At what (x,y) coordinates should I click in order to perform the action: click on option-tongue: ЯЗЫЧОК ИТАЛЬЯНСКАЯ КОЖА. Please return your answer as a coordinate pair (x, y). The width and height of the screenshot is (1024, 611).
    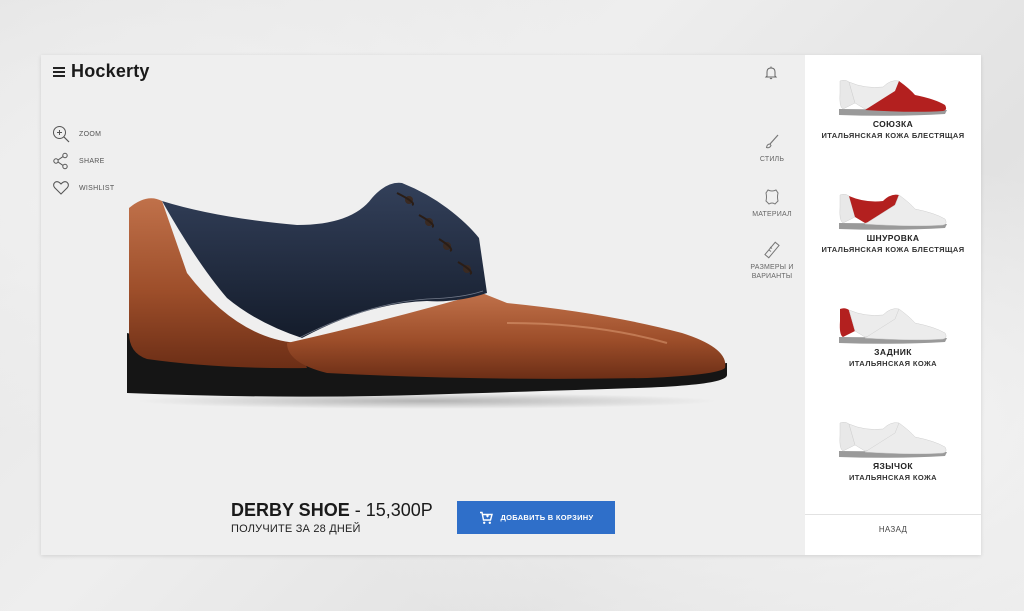
    Looking at the image, I should click on (893, 448).